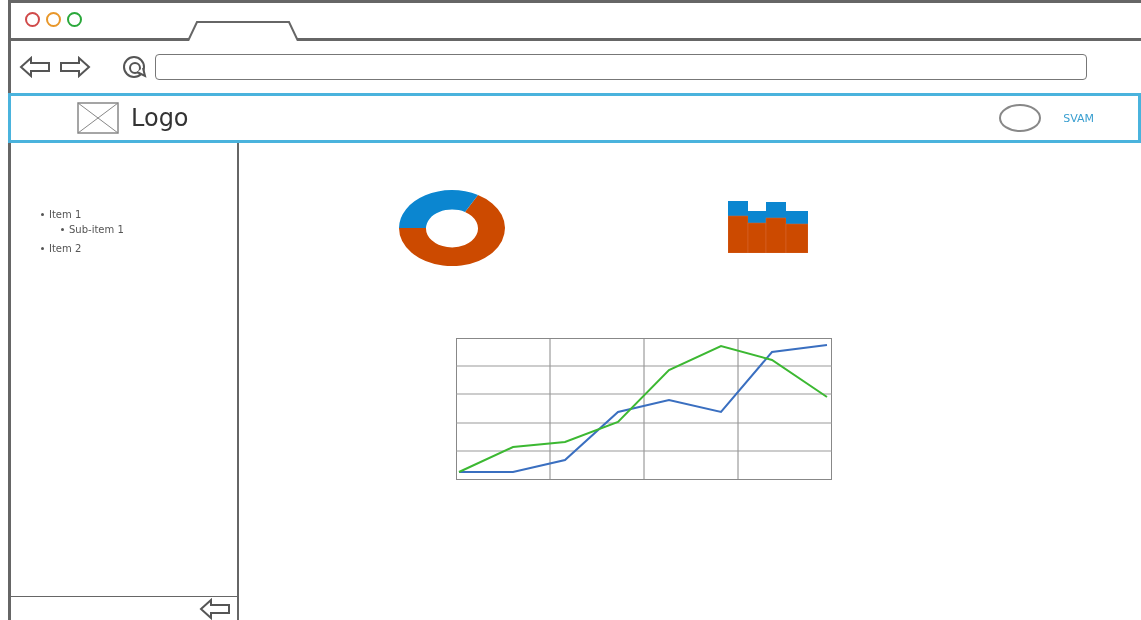  What do you see at coordinates (160, 118) in the screenshot?
I see `logo-text: Logo` at bounding box center [160, 118].